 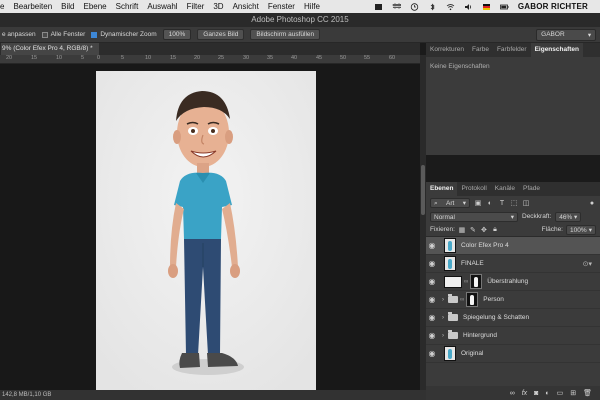 I want to click on layer-row: ◉ ∞ Überstrahlung, so click(x=513, y=282).